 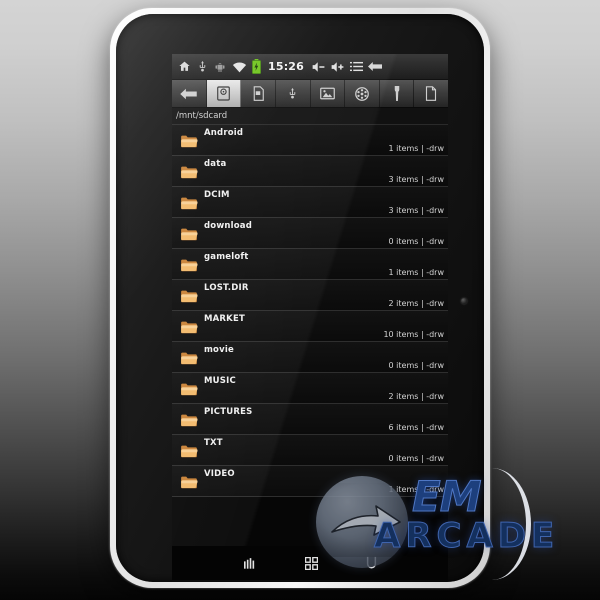 I want to click on file-row: PICTURES 6 items | -drw, so click(x=310, y=419).